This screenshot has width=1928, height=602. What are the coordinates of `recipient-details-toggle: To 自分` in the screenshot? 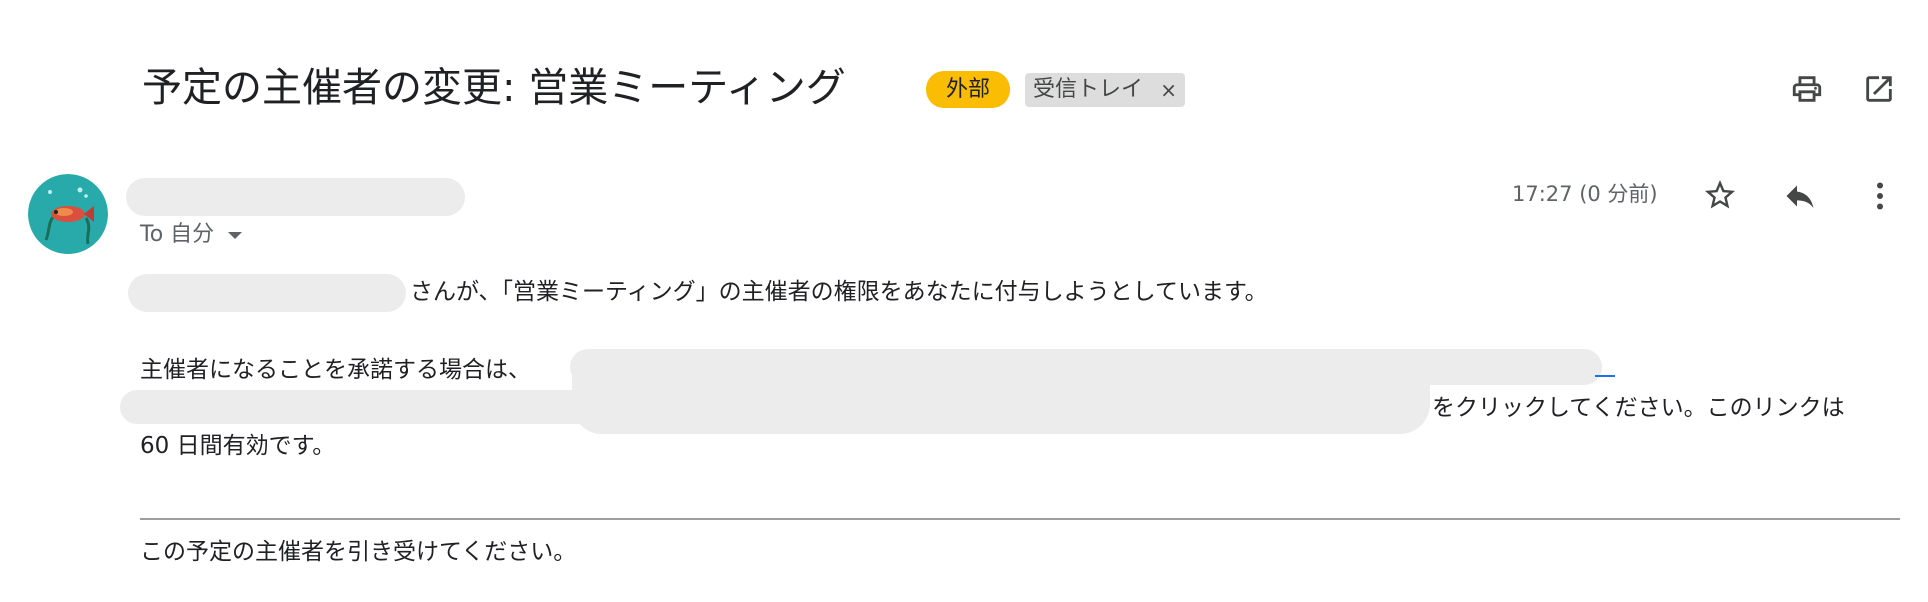 It's located at (191, 235).